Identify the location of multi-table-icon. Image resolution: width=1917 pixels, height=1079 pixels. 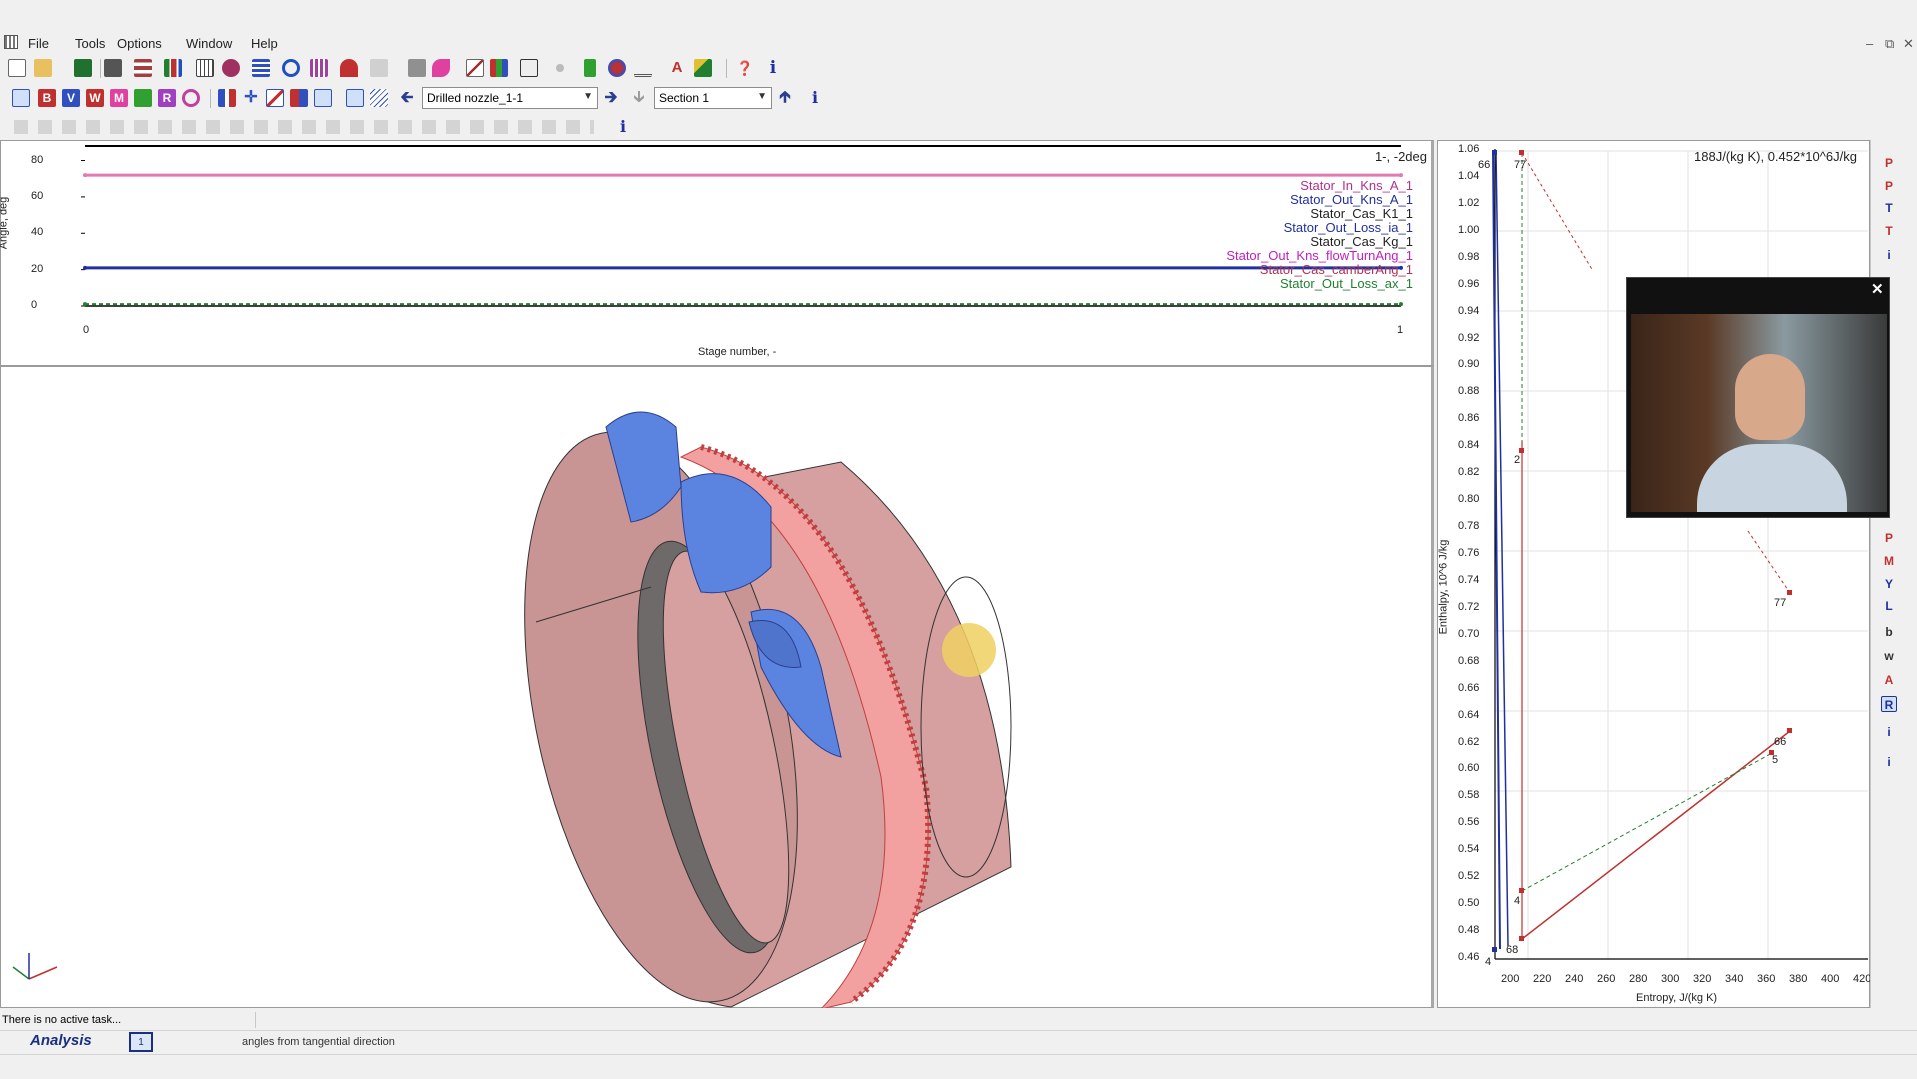
(499, 68).